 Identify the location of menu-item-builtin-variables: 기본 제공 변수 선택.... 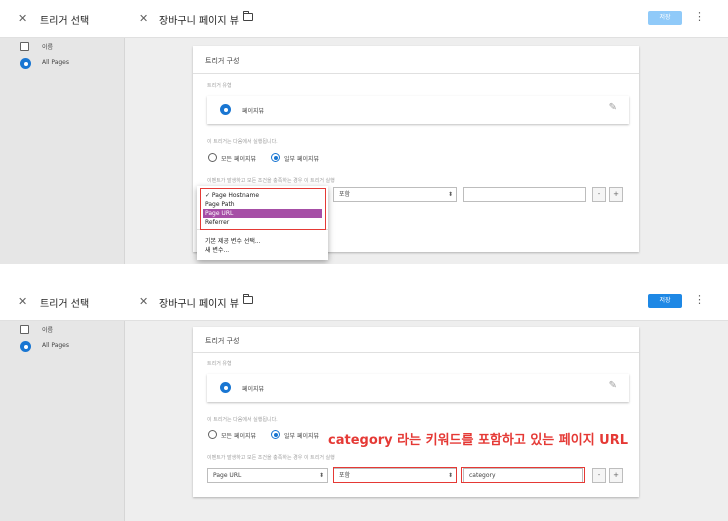
(262, 241).